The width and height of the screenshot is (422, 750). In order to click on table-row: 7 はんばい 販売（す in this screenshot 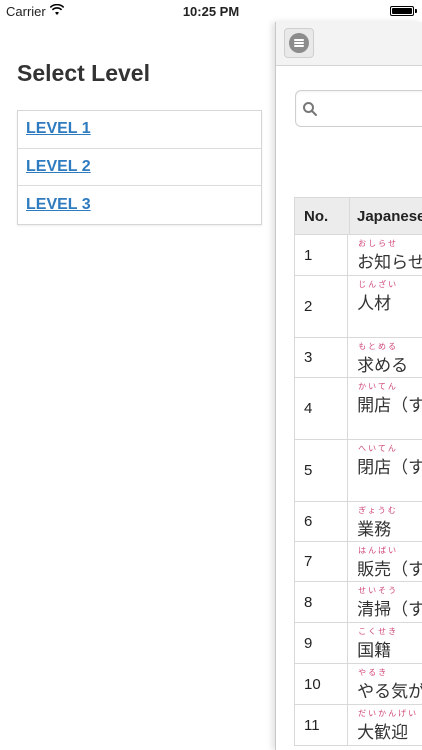, I will do `click(358, 562)`.